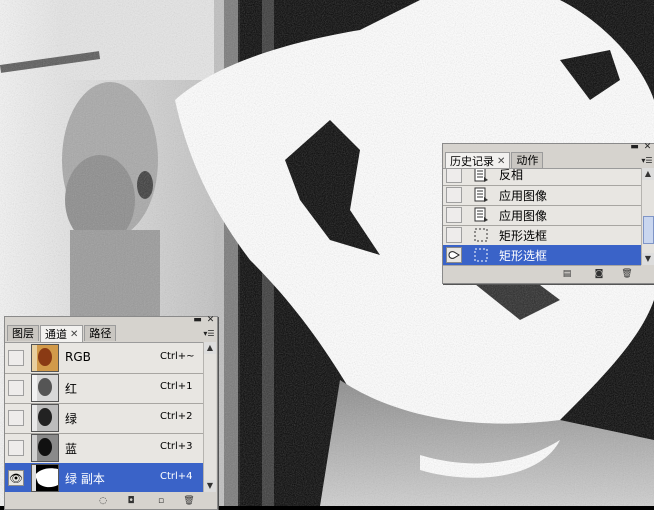 The image size is (654, 510). What do you see at coordinates (104, 358) in the screenshot?
I see `channel-row: RGB Ctrl+~` at bounding box center [104, 358].